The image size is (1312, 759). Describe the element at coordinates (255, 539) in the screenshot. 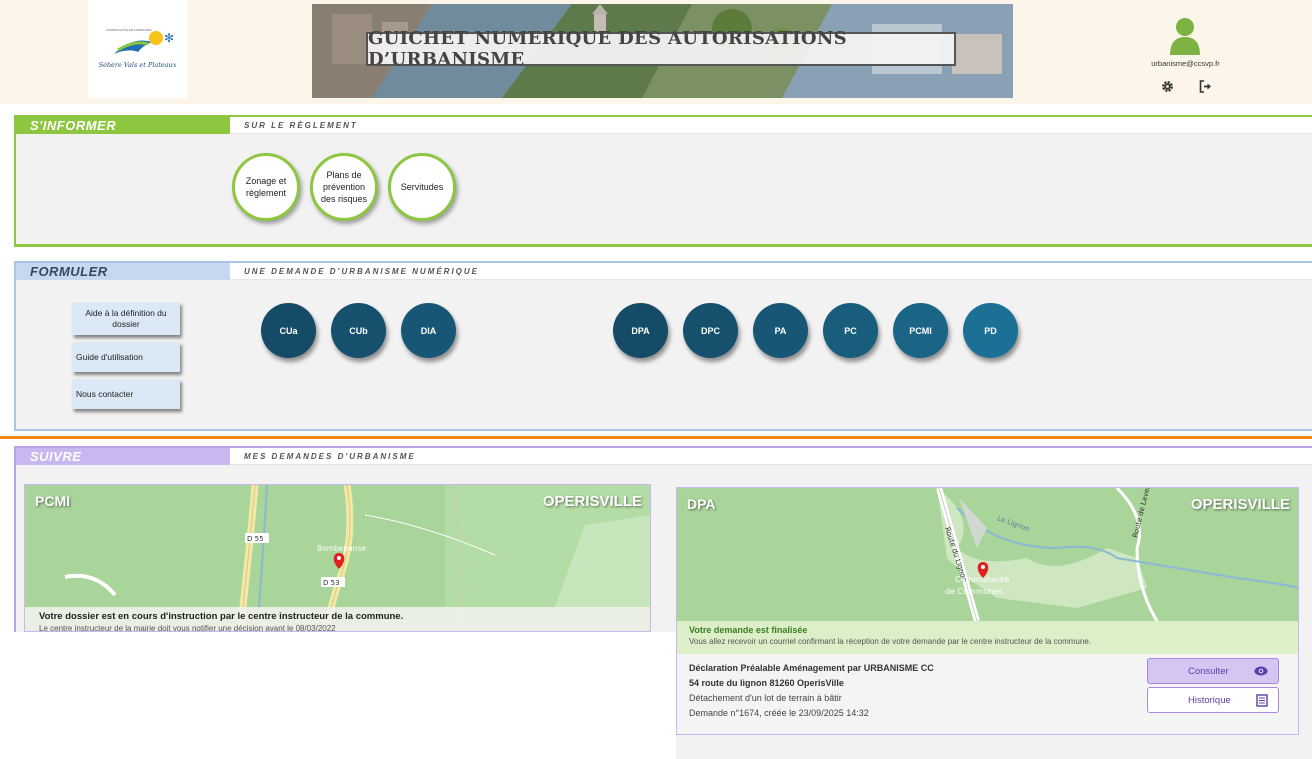

I see `road-label: D 55` at that location.